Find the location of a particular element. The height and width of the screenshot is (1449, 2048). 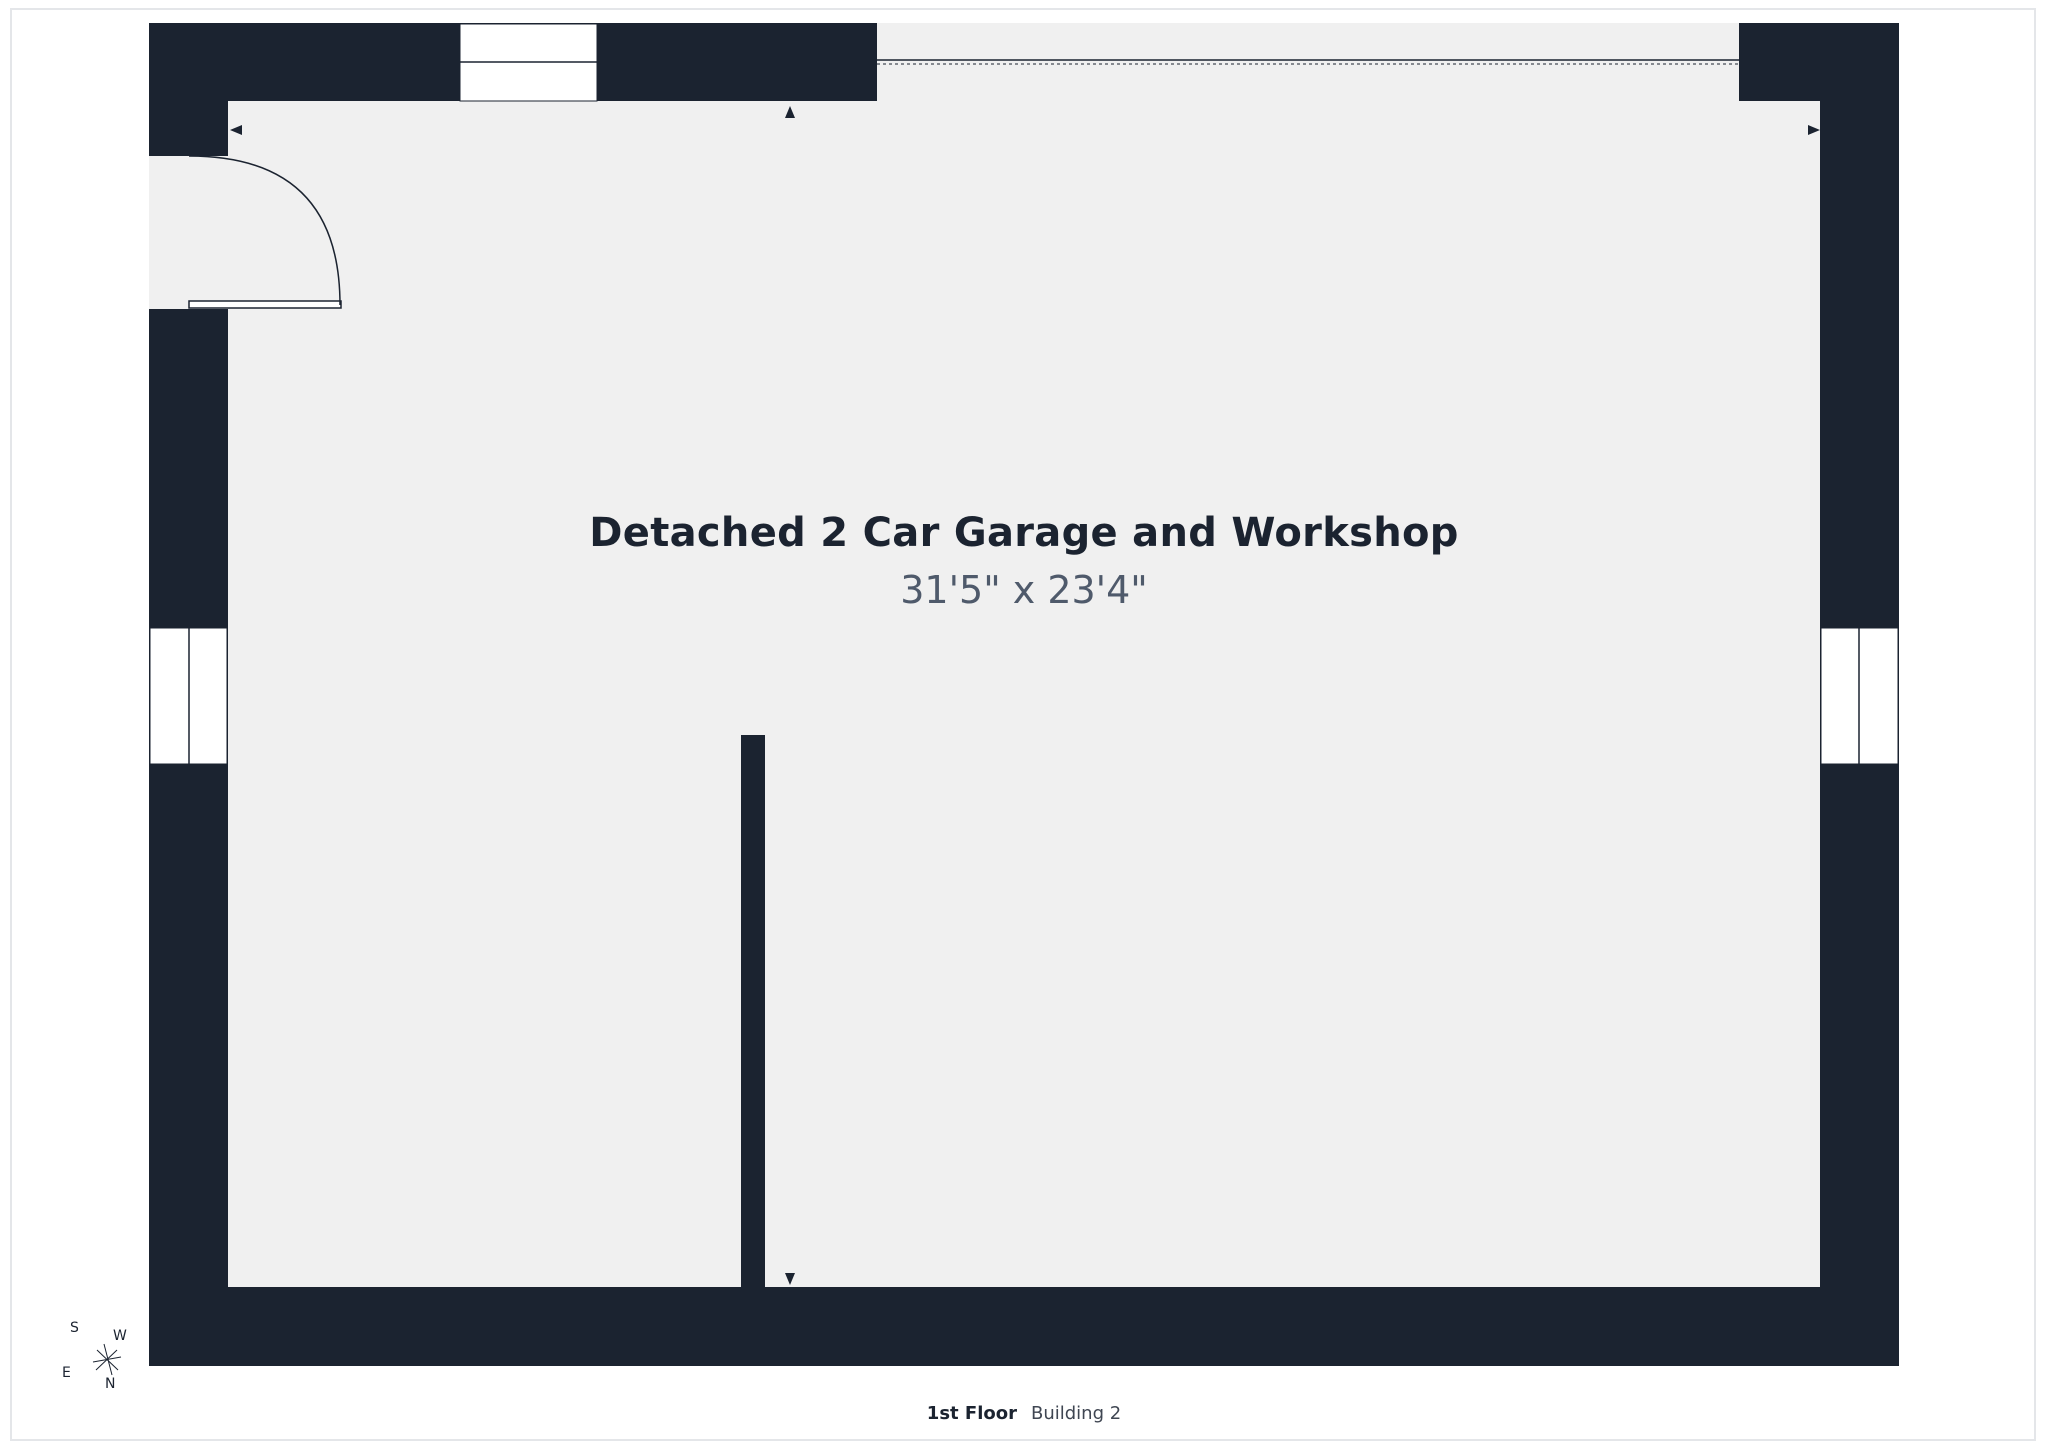

window-right is located at coordinates (1859, 696).